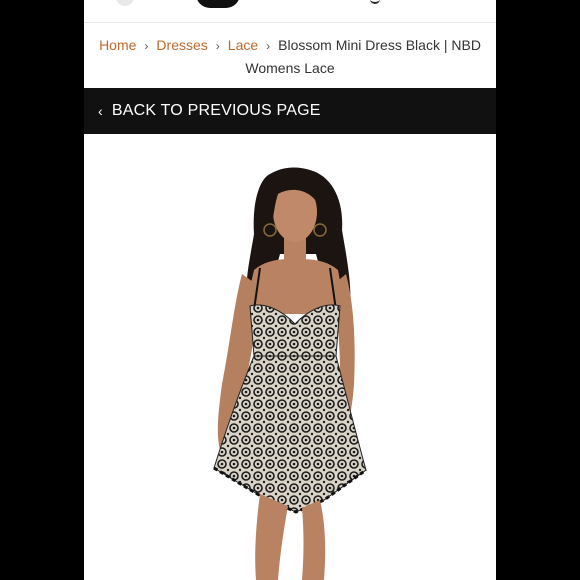  Describe the element at coordinates (100, 111) in the screenshot. I see `chevron-left-icon: ‹` at that location.